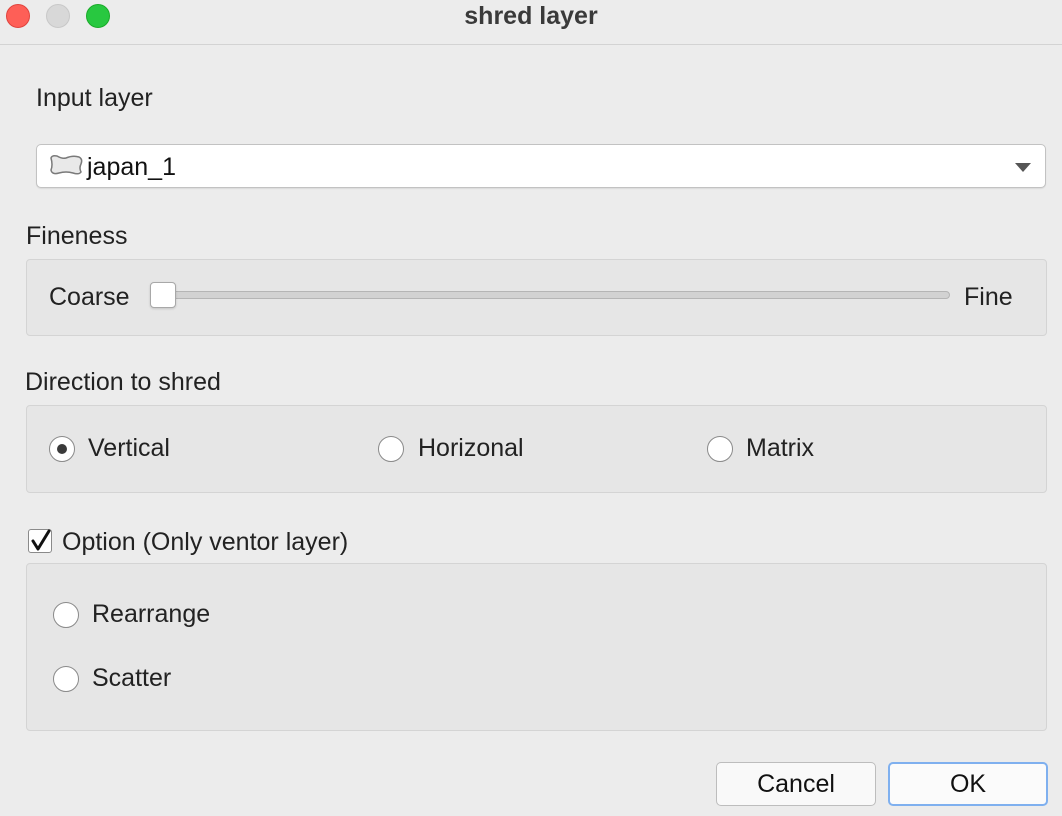 The width and height of the screenshot is (1062, 816). I want to click on radio-horizonal-label: Horizonal, so click(471, 448).